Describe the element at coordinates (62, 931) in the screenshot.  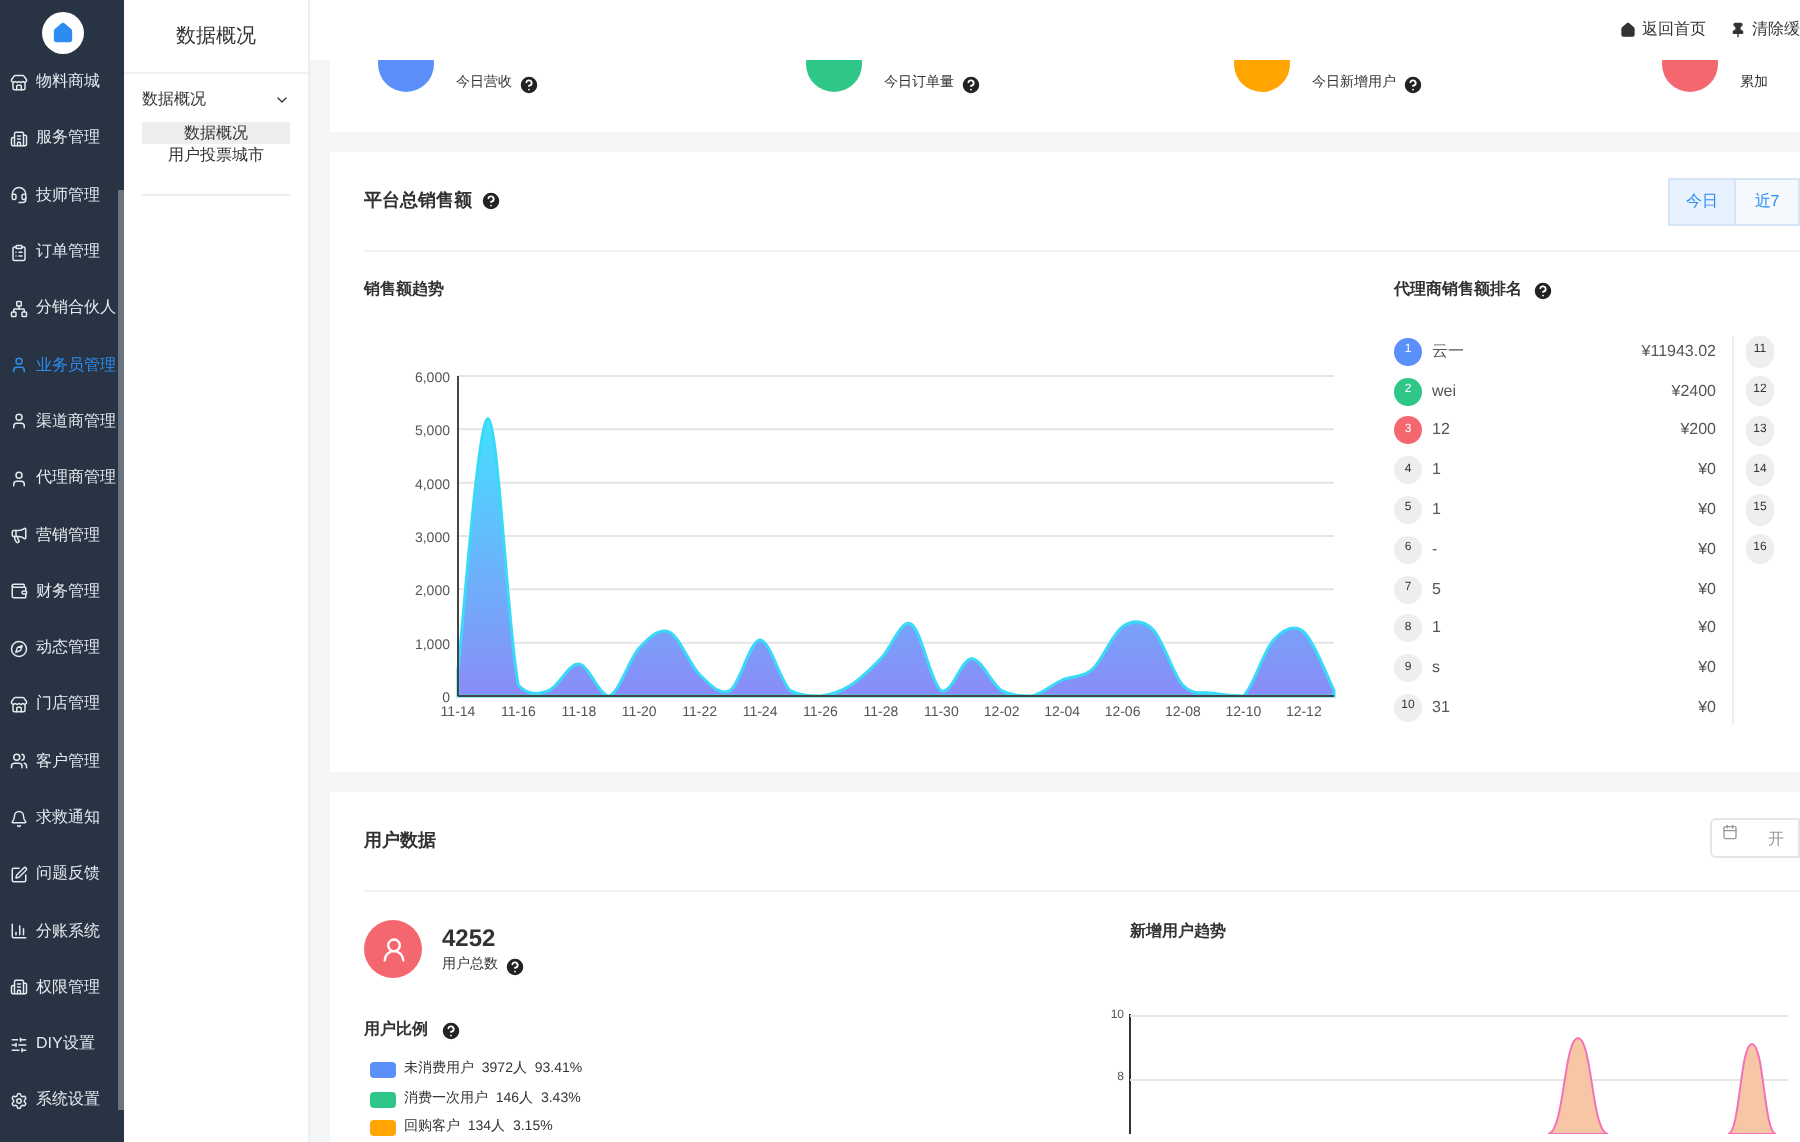
I see `nav-item: 分账系统` at that location.